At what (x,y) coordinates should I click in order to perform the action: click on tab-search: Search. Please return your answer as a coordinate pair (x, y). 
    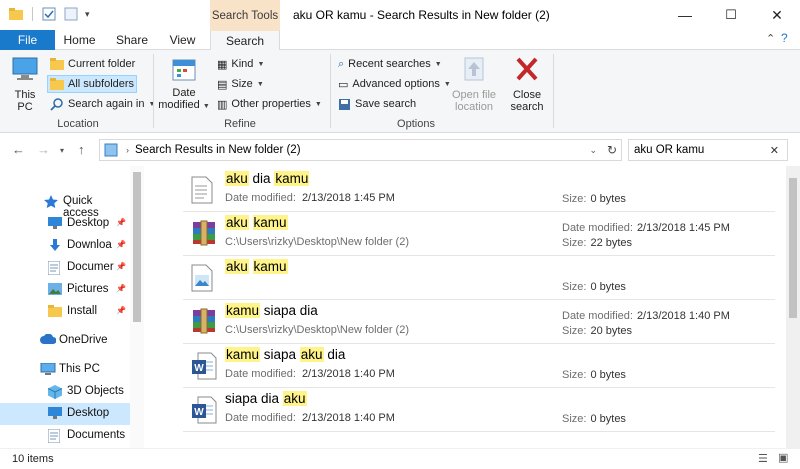
    Looking at the image, I should click on (245, 40).